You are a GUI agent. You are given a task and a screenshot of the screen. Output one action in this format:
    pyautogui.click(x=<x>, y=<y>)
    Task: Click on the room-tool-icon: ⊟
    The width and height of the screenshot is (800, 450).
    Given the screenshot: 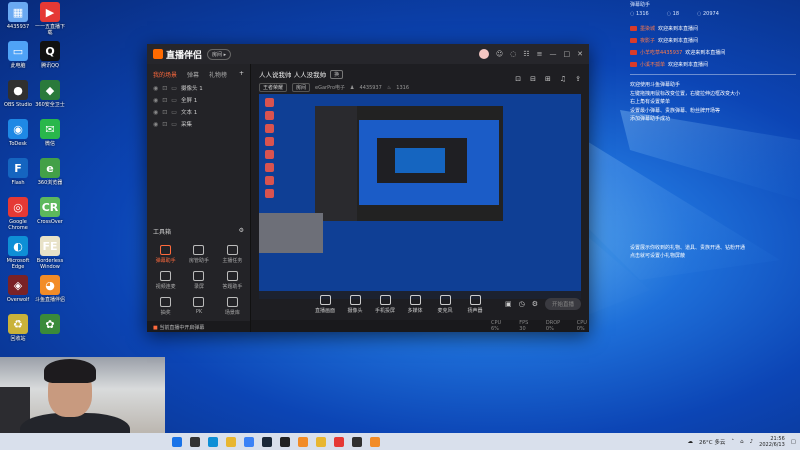 What is the action you would take?
    pyautogui.click(x=533, y=79)
    